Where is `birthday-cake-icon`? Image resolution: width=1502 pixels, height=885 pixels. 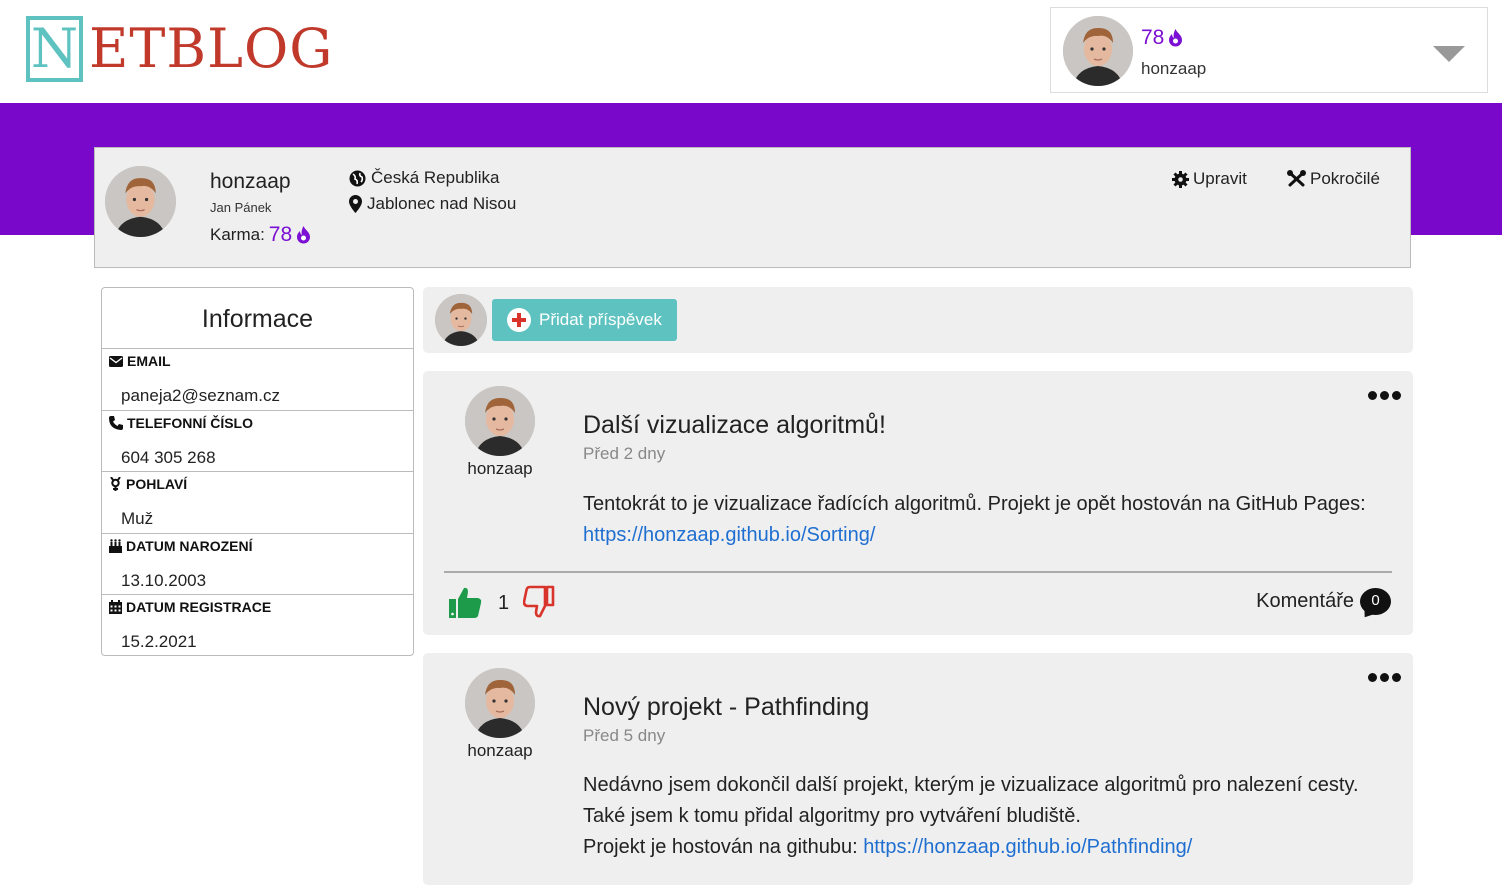 birthday-cake-icon is located at coordinates (115, 546).